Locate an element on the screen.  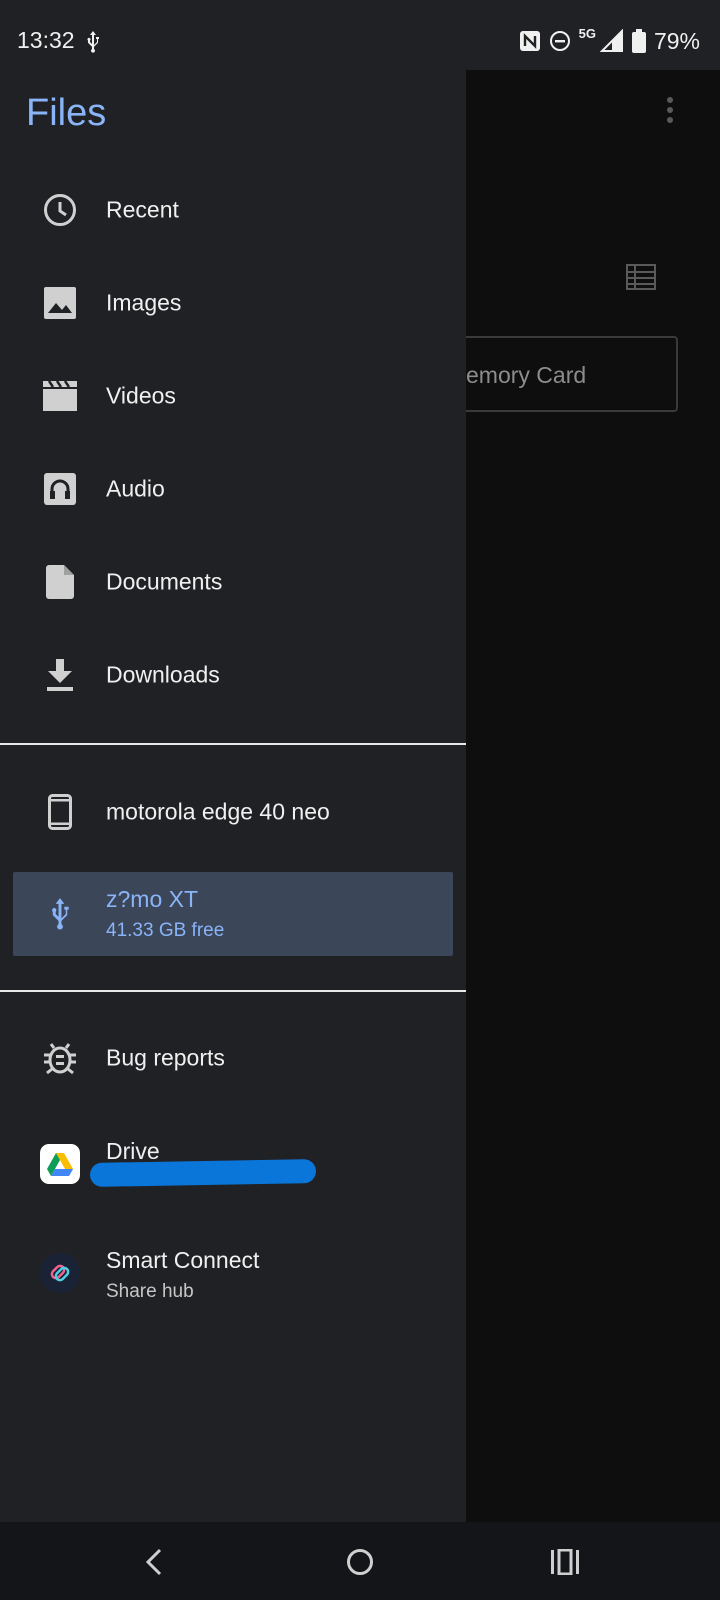
smart-connect-icon is located at coordinates (60, 1273).